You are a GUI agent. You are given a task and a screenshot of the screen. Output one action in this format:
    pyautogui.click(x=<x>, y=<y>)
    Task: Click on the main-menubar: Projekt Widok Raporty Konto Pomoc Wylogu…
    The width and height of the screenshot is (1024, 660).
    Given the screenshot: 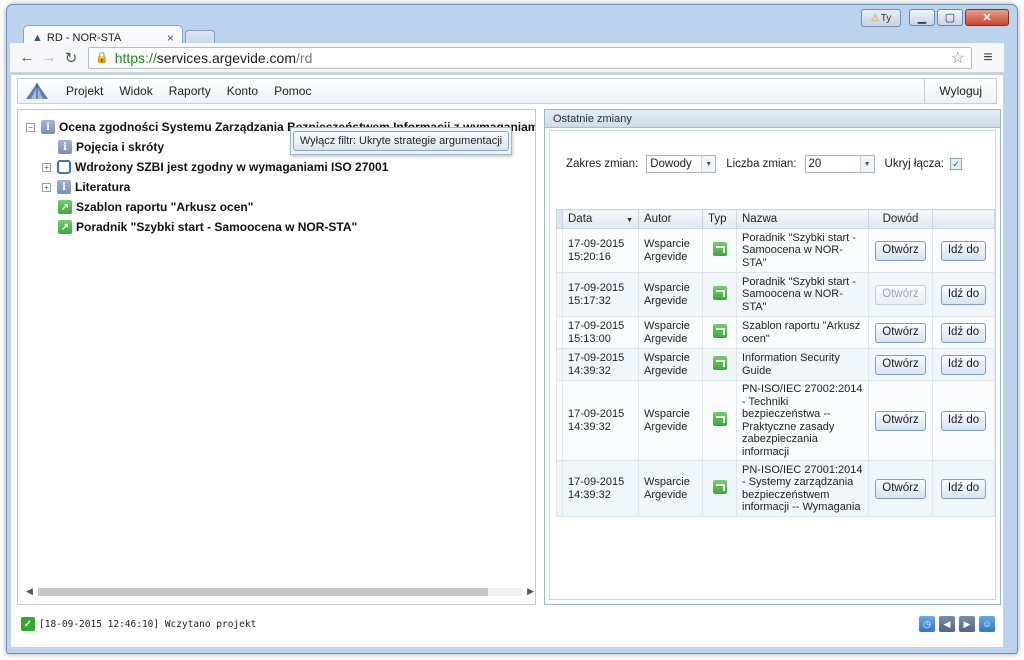 What is the action you would take?
    pyautogui.click(x=507, y=91)
    